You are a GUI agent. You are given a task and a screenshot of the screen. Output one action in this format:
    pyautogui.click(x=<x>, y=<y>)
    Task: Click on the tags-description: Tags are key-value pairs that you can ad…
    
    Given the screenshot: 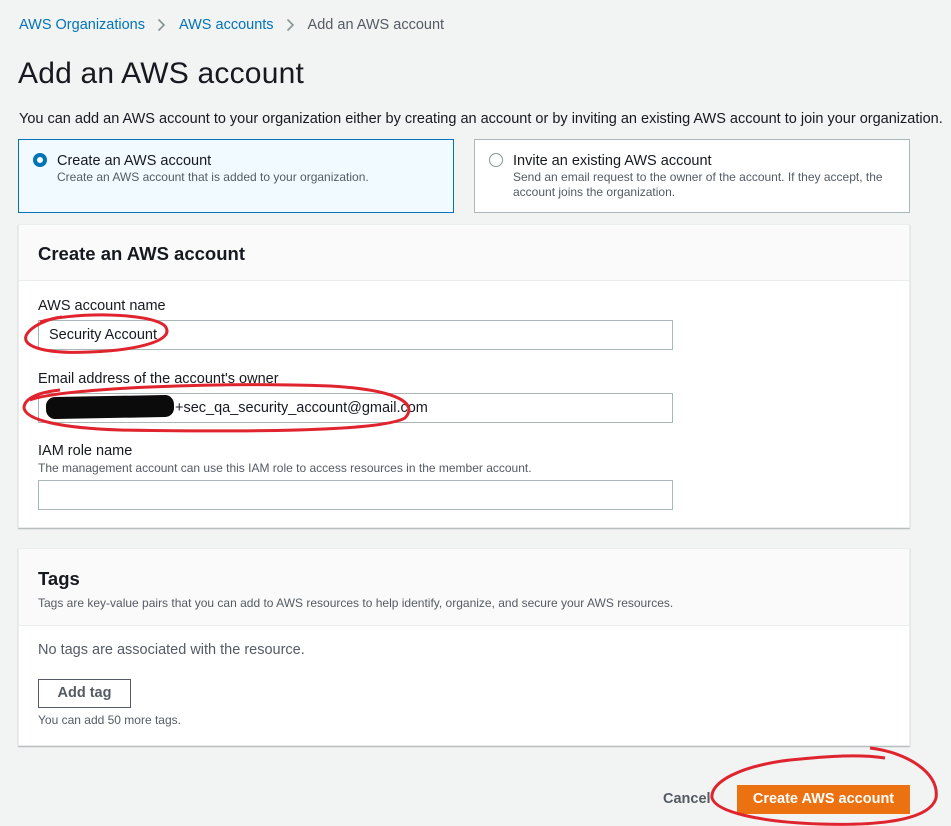 What is the action you would take?
    pyautogui.click(x=356, y=603)
    